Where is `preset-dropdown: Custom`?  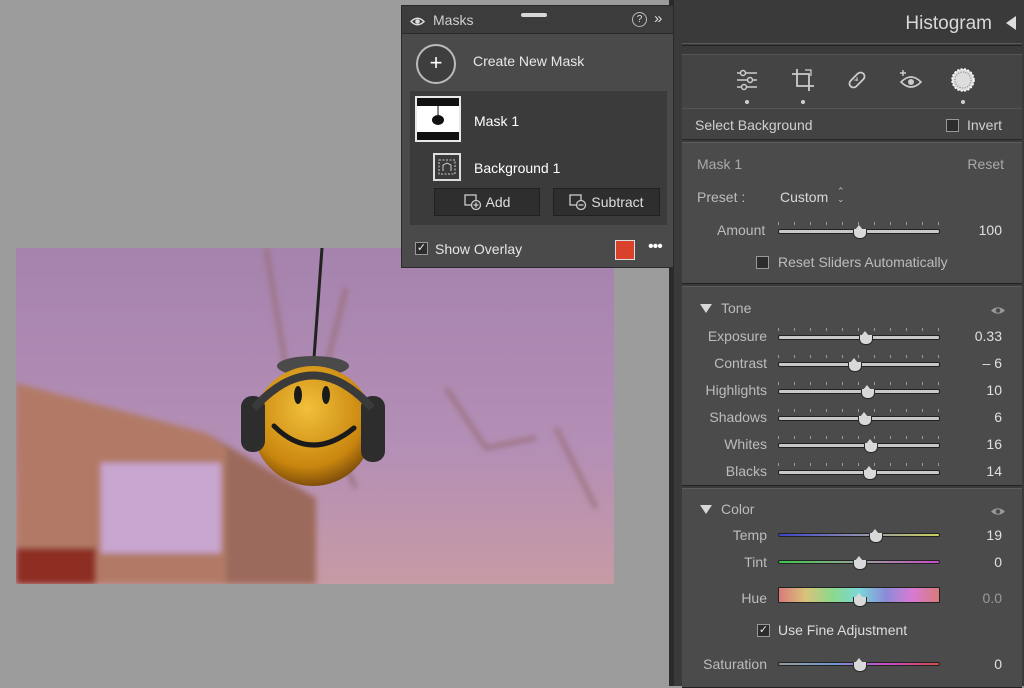
preset-dropdown: Custom is located at coordinates (804, 197).